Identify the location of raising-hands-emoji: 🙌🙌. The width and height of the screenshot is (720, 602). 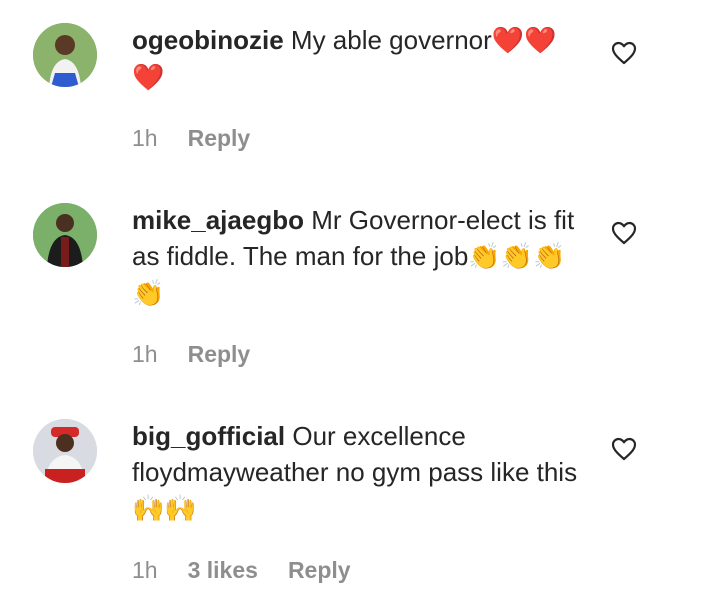
(164, 509).